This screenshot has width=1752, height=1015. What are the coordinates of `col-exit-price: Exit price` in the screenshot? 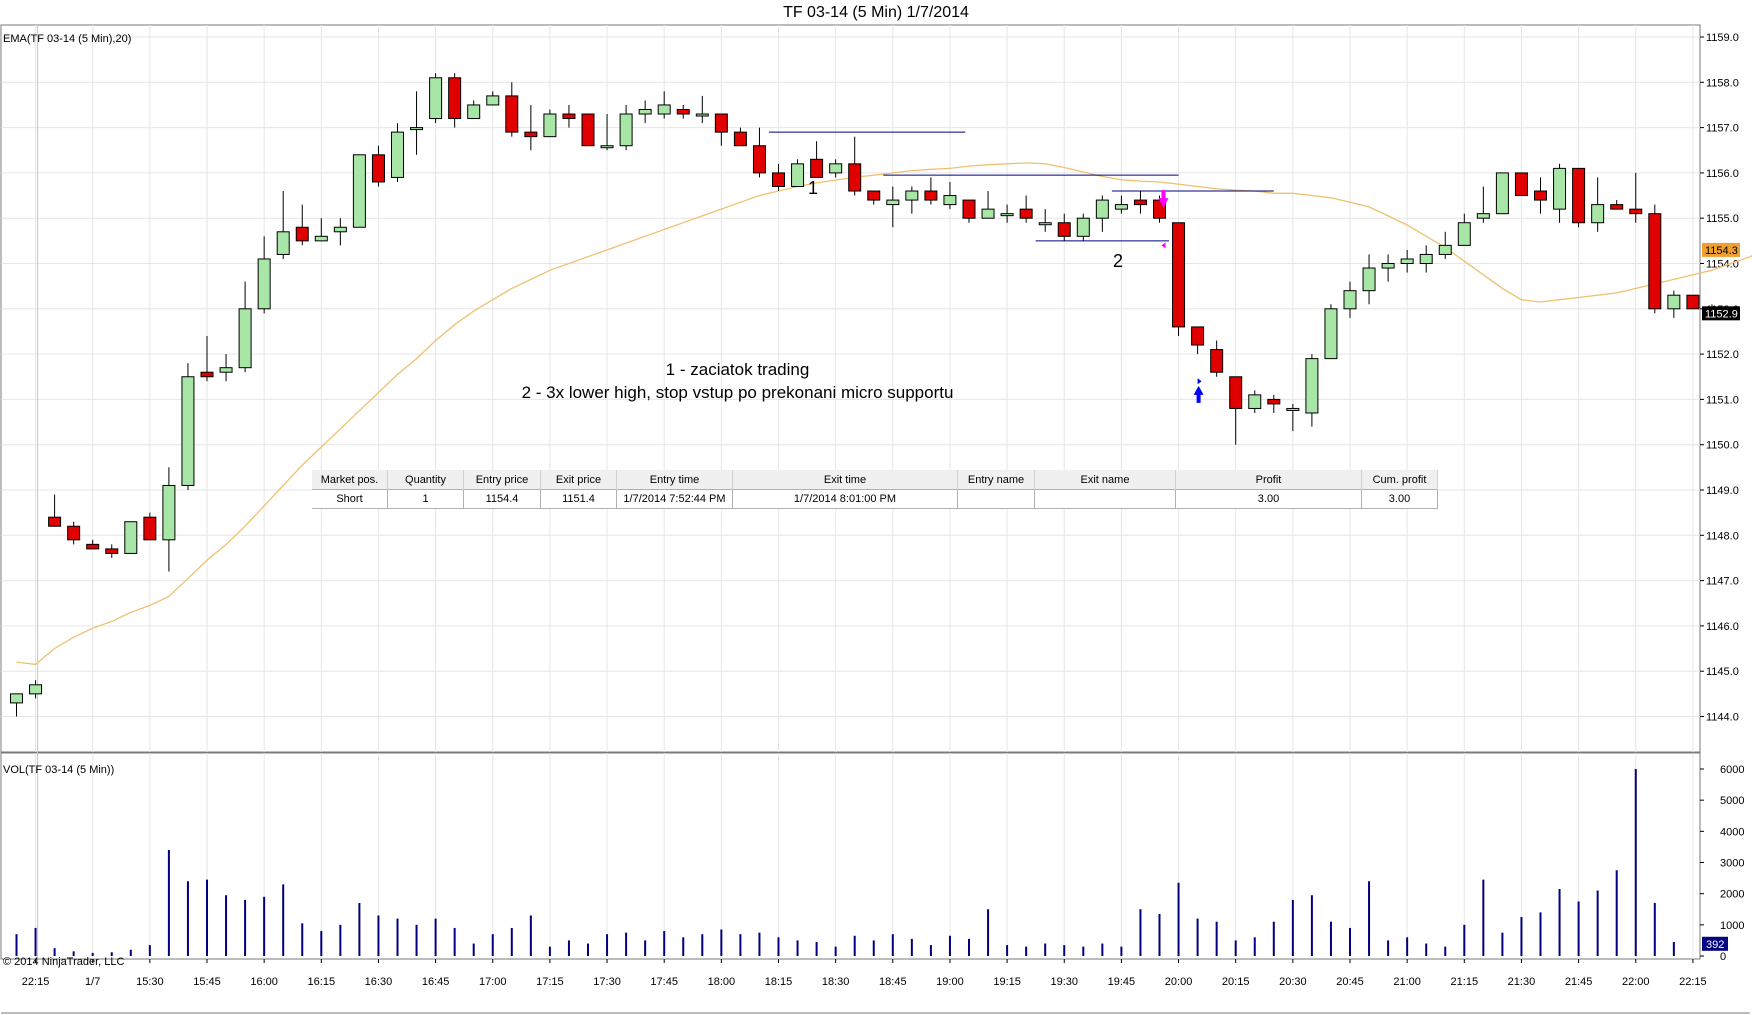 It's located at (578, 480).